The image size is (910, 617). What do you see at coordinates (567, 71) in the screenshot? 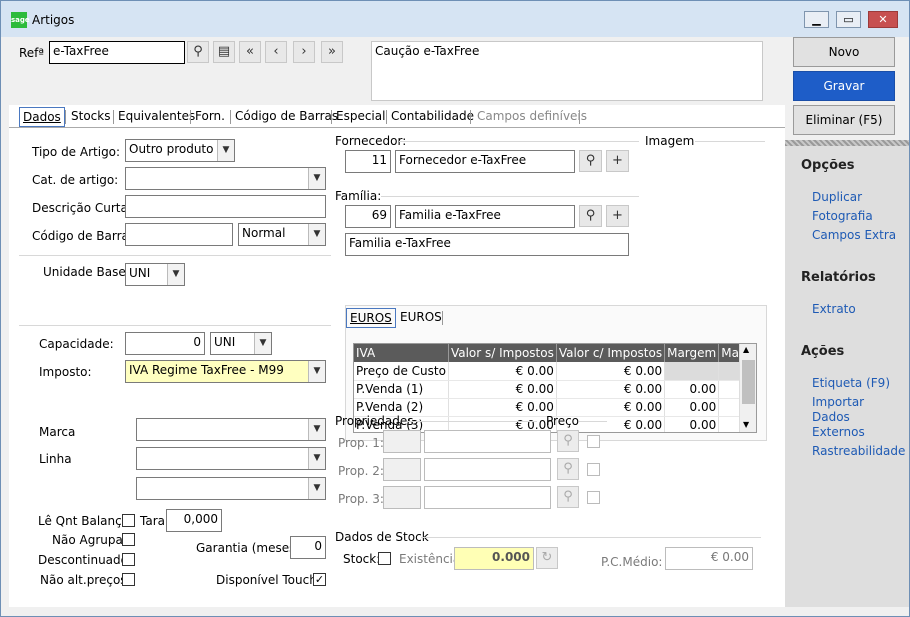
I see `description-textarea: Caução e-TaxFree` at bounding box center [567, 71].